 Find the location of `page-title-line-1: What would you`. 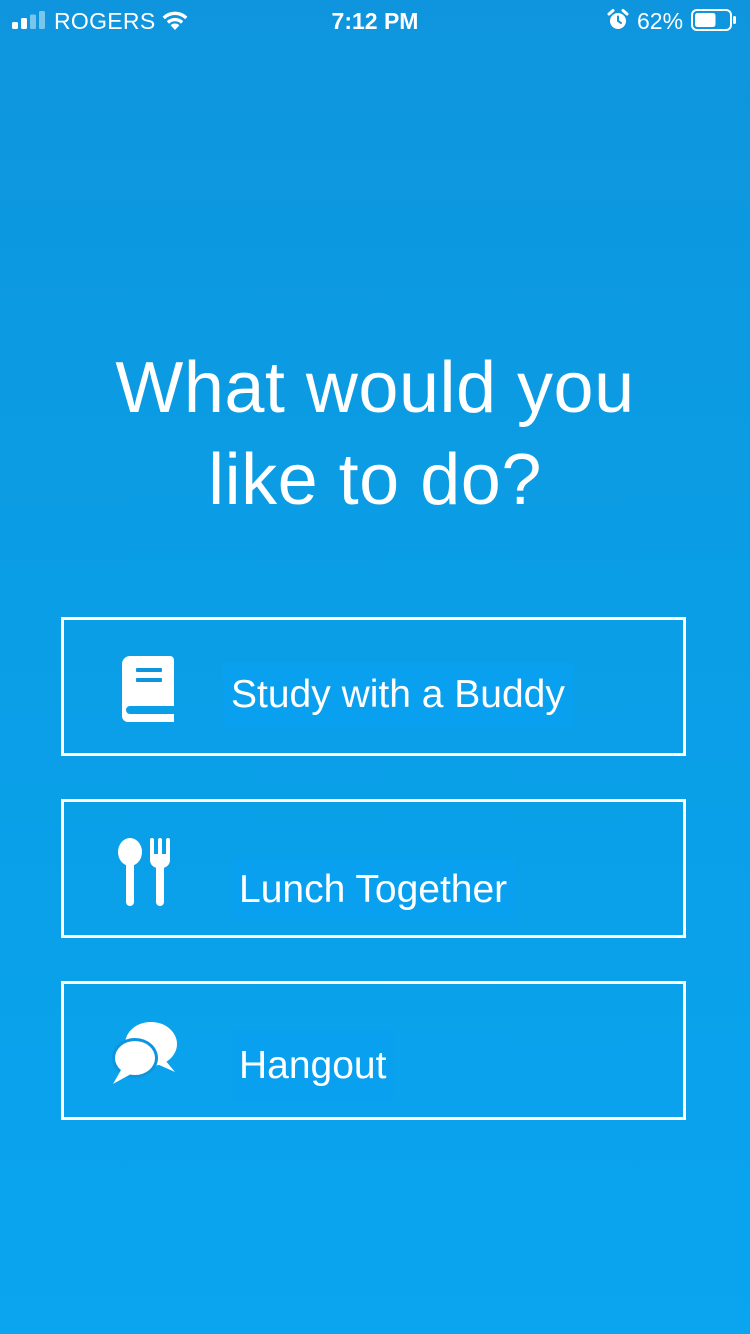

page-title-line-1: What would you is located at coordinates (375, 388).